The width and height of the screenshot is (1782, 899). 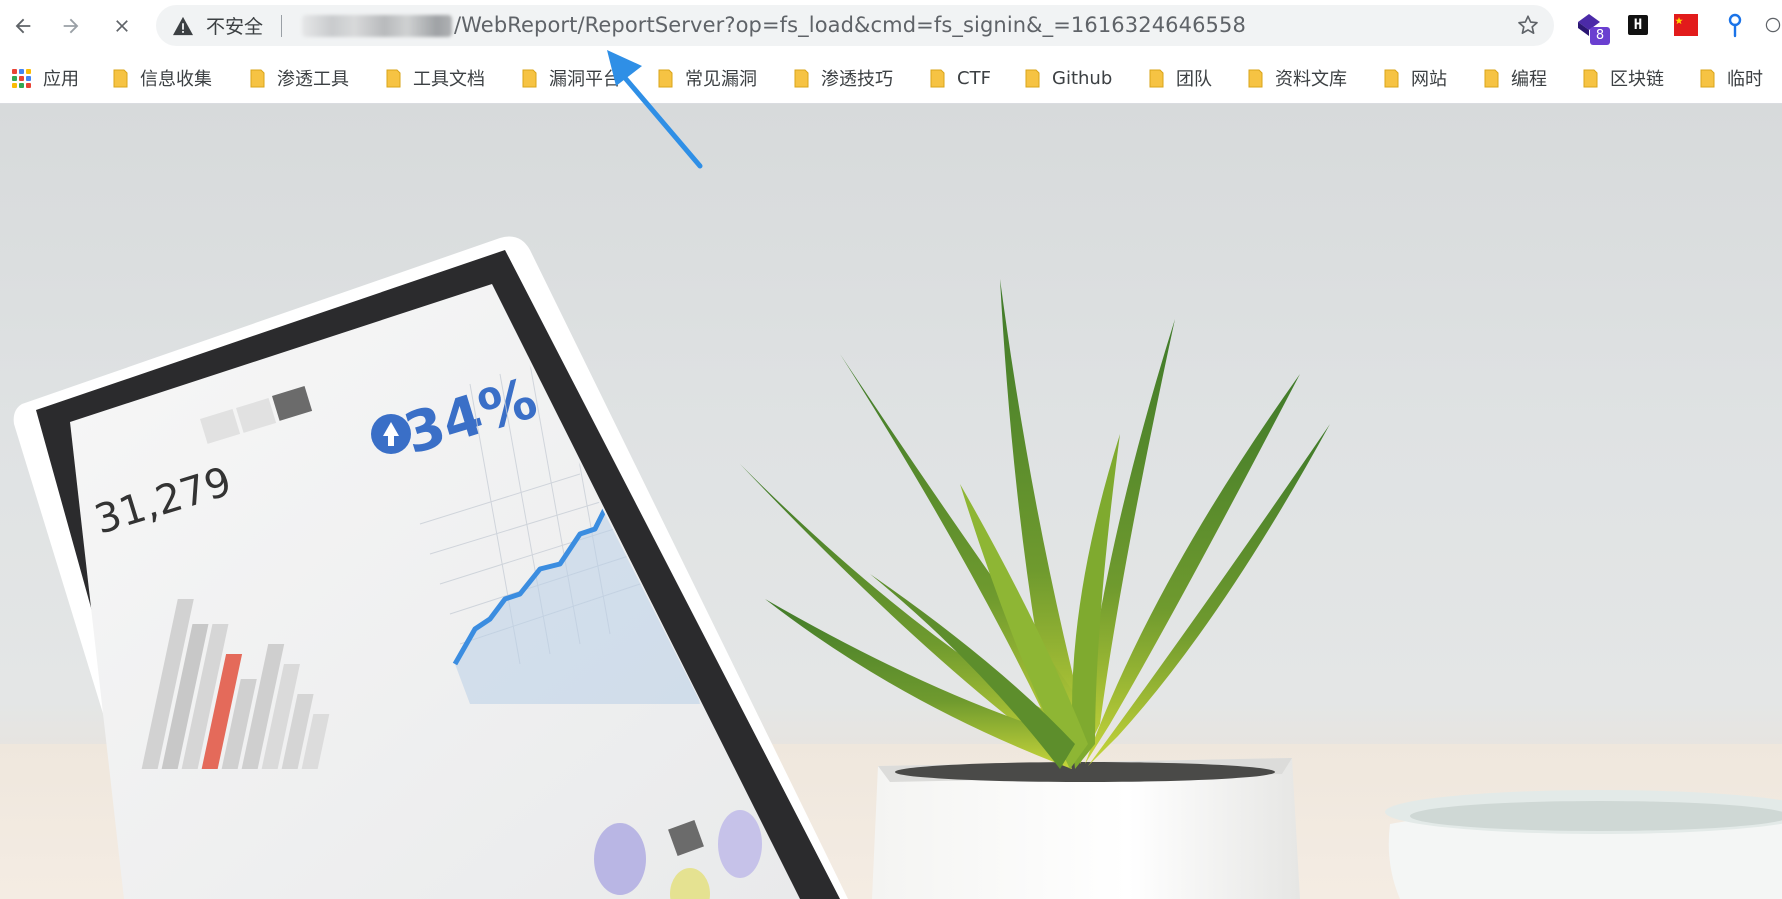 I want to click on extension-h-button: H, so click(x=1638, y=25).